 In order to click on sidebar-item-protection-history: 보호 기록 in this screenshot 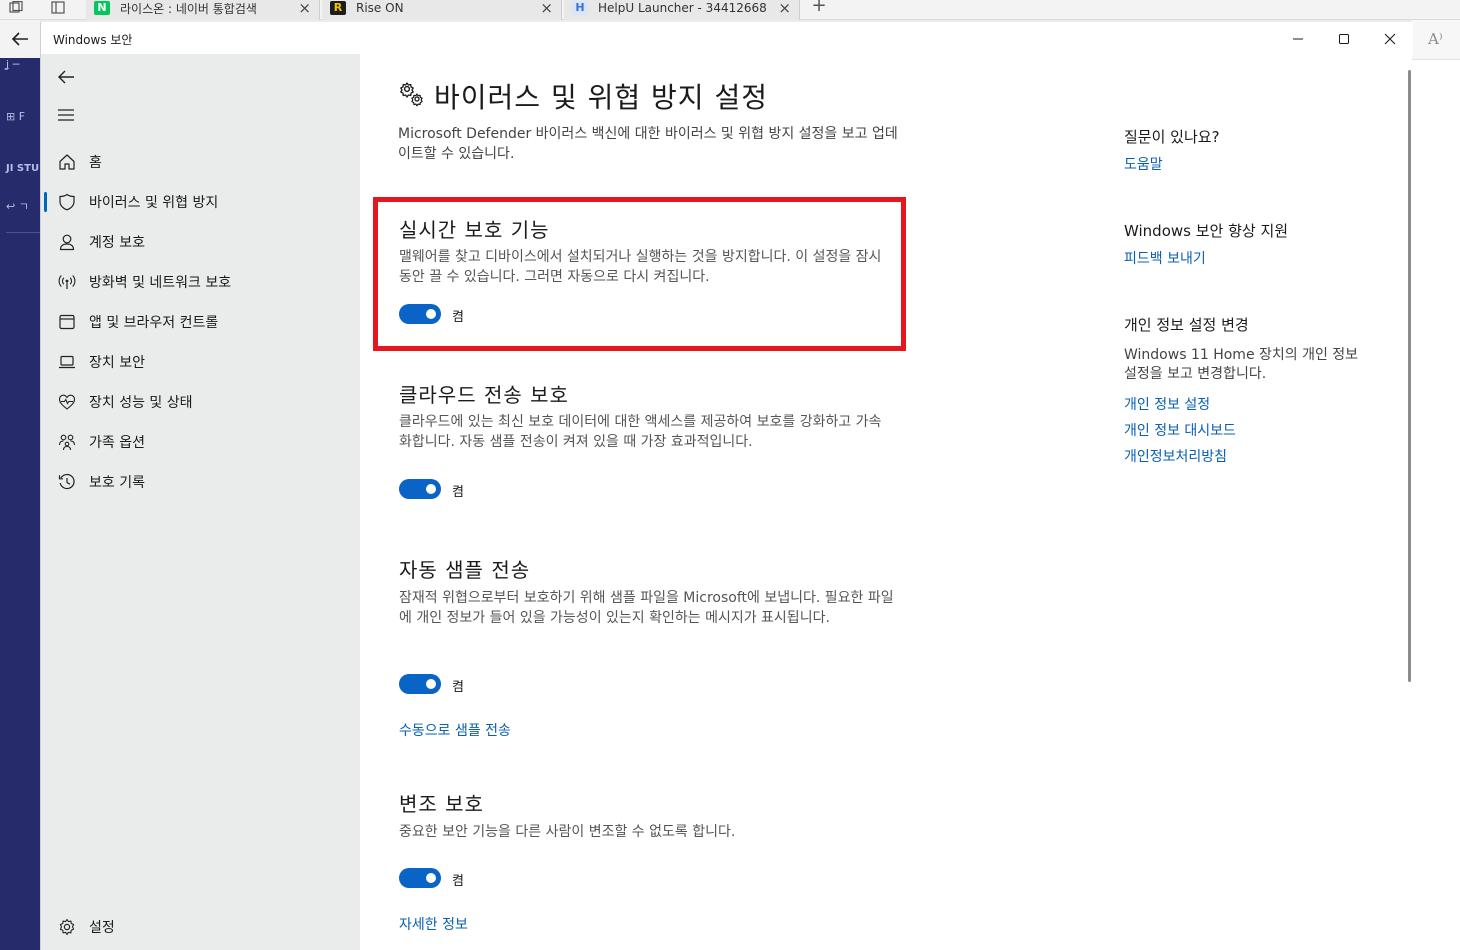, I will do `click(200, 482)`.